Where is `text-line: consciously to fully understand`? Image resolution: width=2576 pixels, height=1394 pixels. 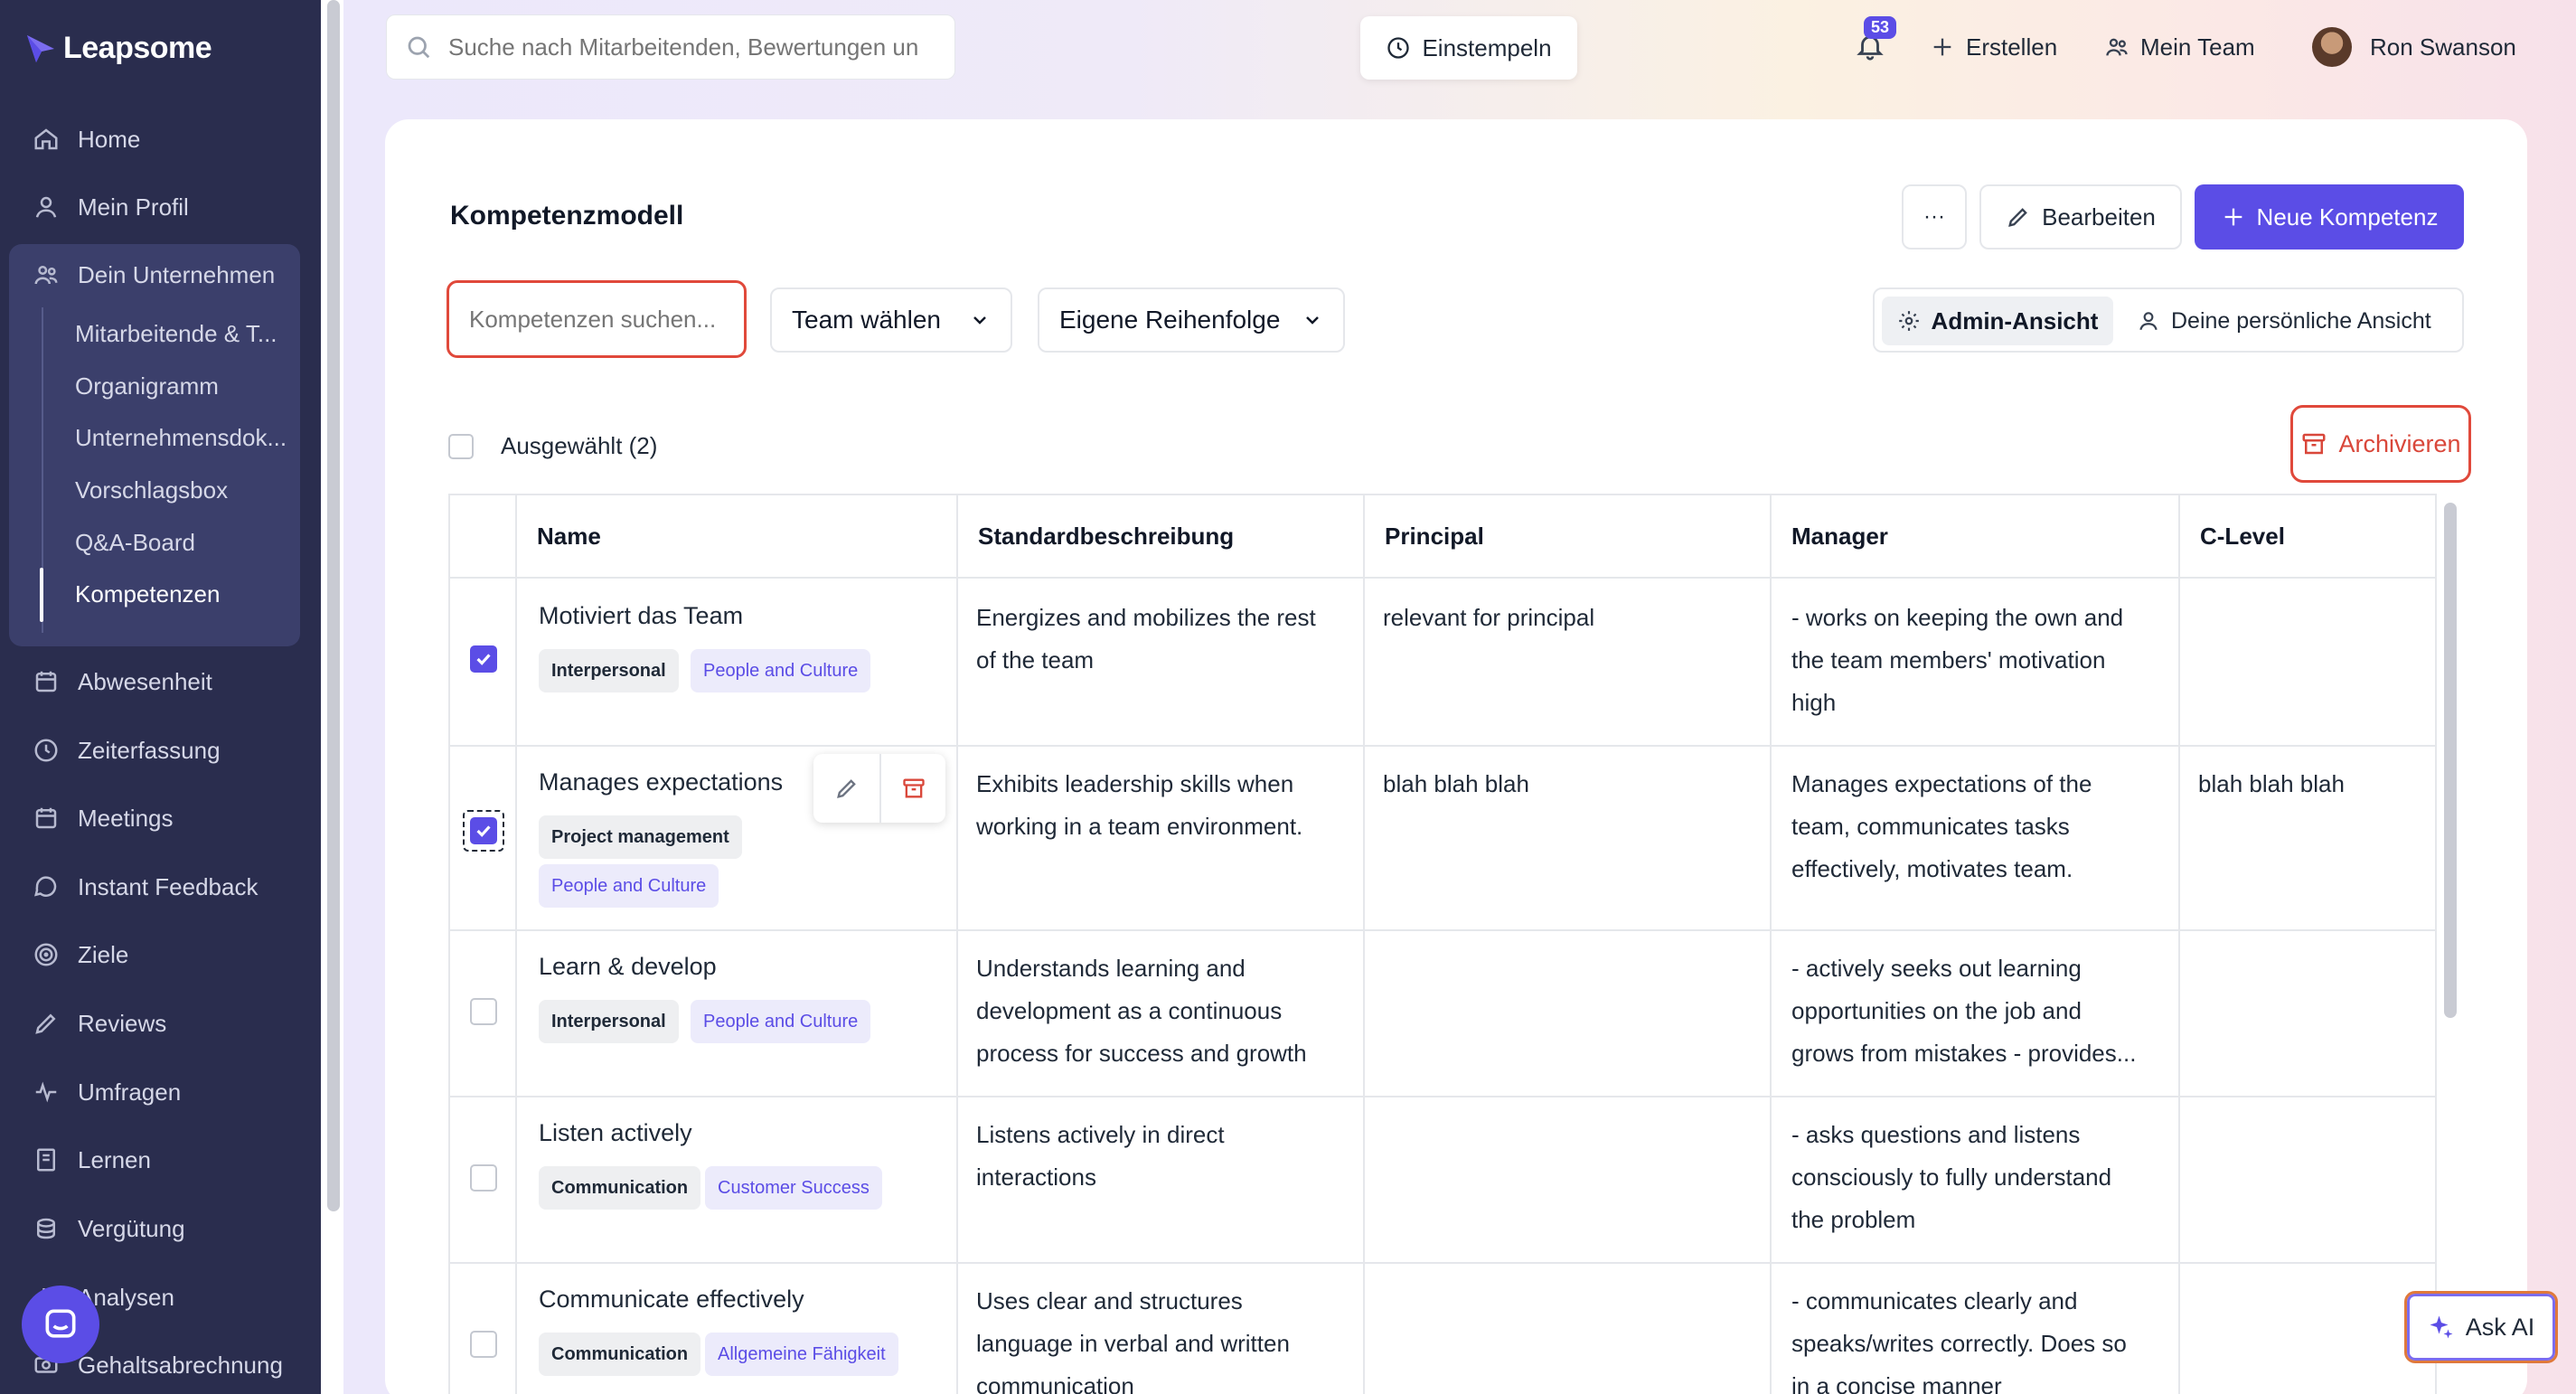
text-line: consciously to fully understand is located at coordinates (1951, 1177).